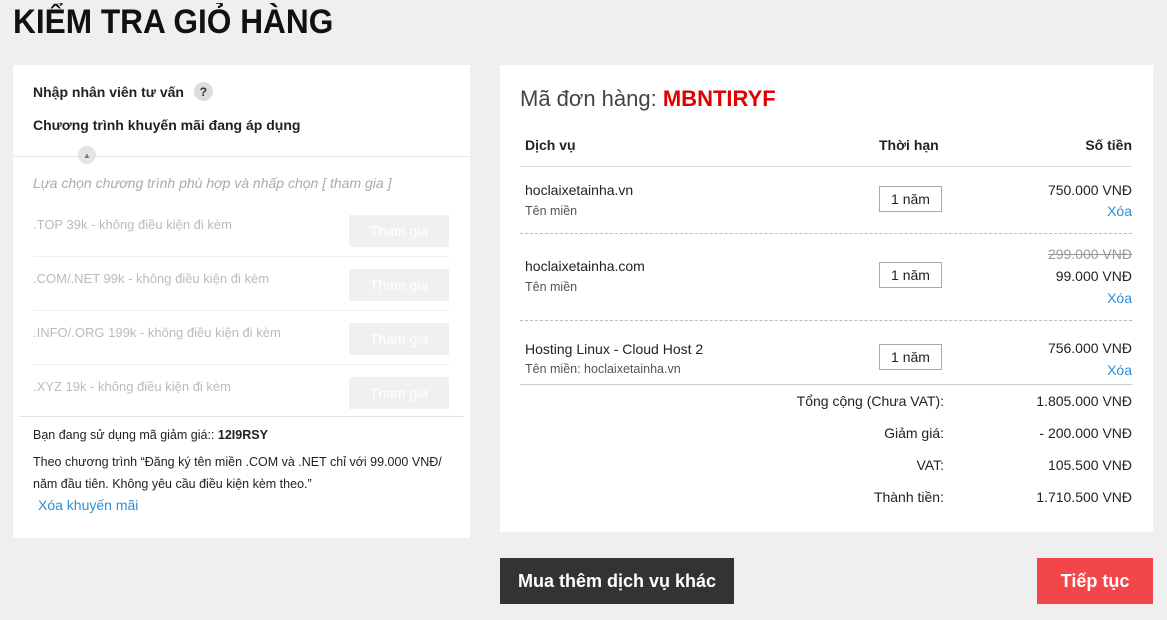 The width and height of the screenshot is (1167, 620). I want to click on order-title: Mã đơn hàng: MBNTIRYF, so click(648, 99).